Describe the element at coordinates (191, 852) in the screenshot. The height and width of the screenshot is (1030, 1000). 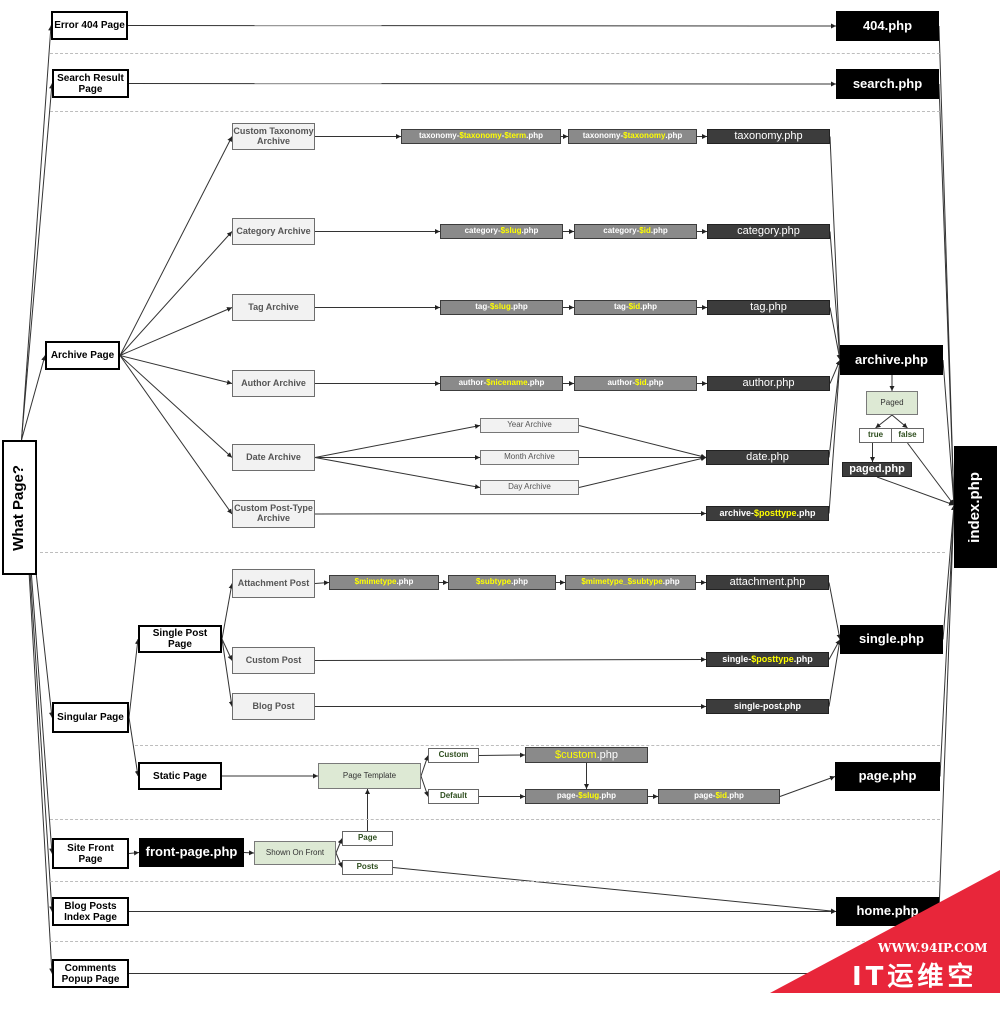
I see `front-page-template: front-page.php` at that location.